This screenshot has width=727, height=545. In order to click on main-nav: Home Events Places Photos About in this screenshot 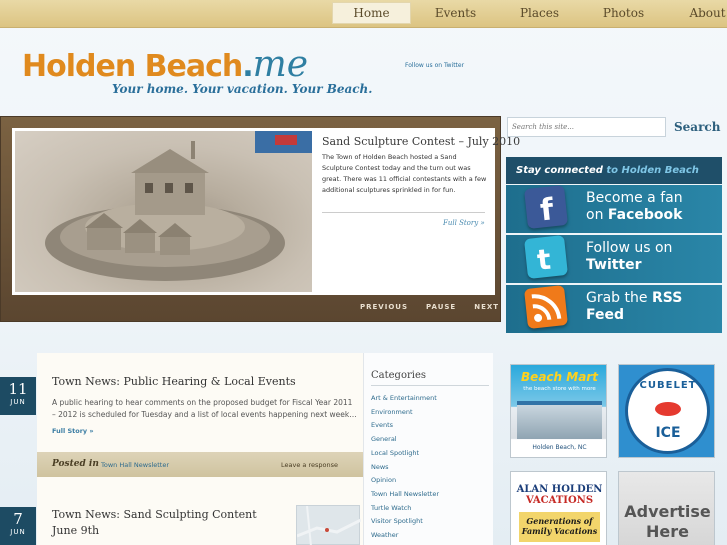, I will do `click(529, 14)`.